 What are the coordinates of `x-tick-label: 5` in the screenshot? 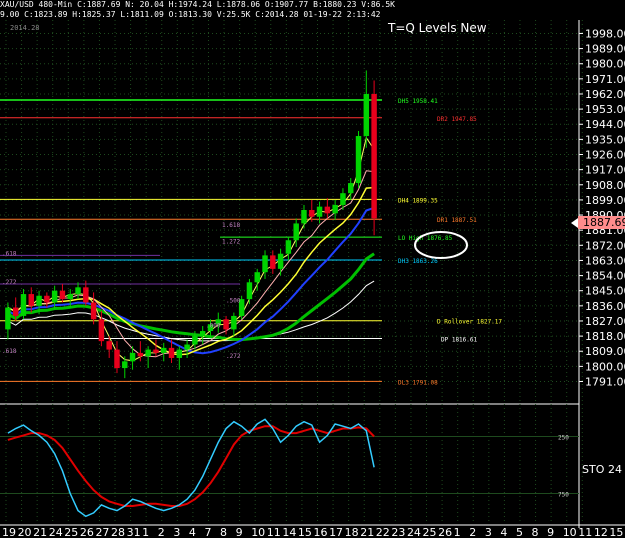 It's located at (519, 532).